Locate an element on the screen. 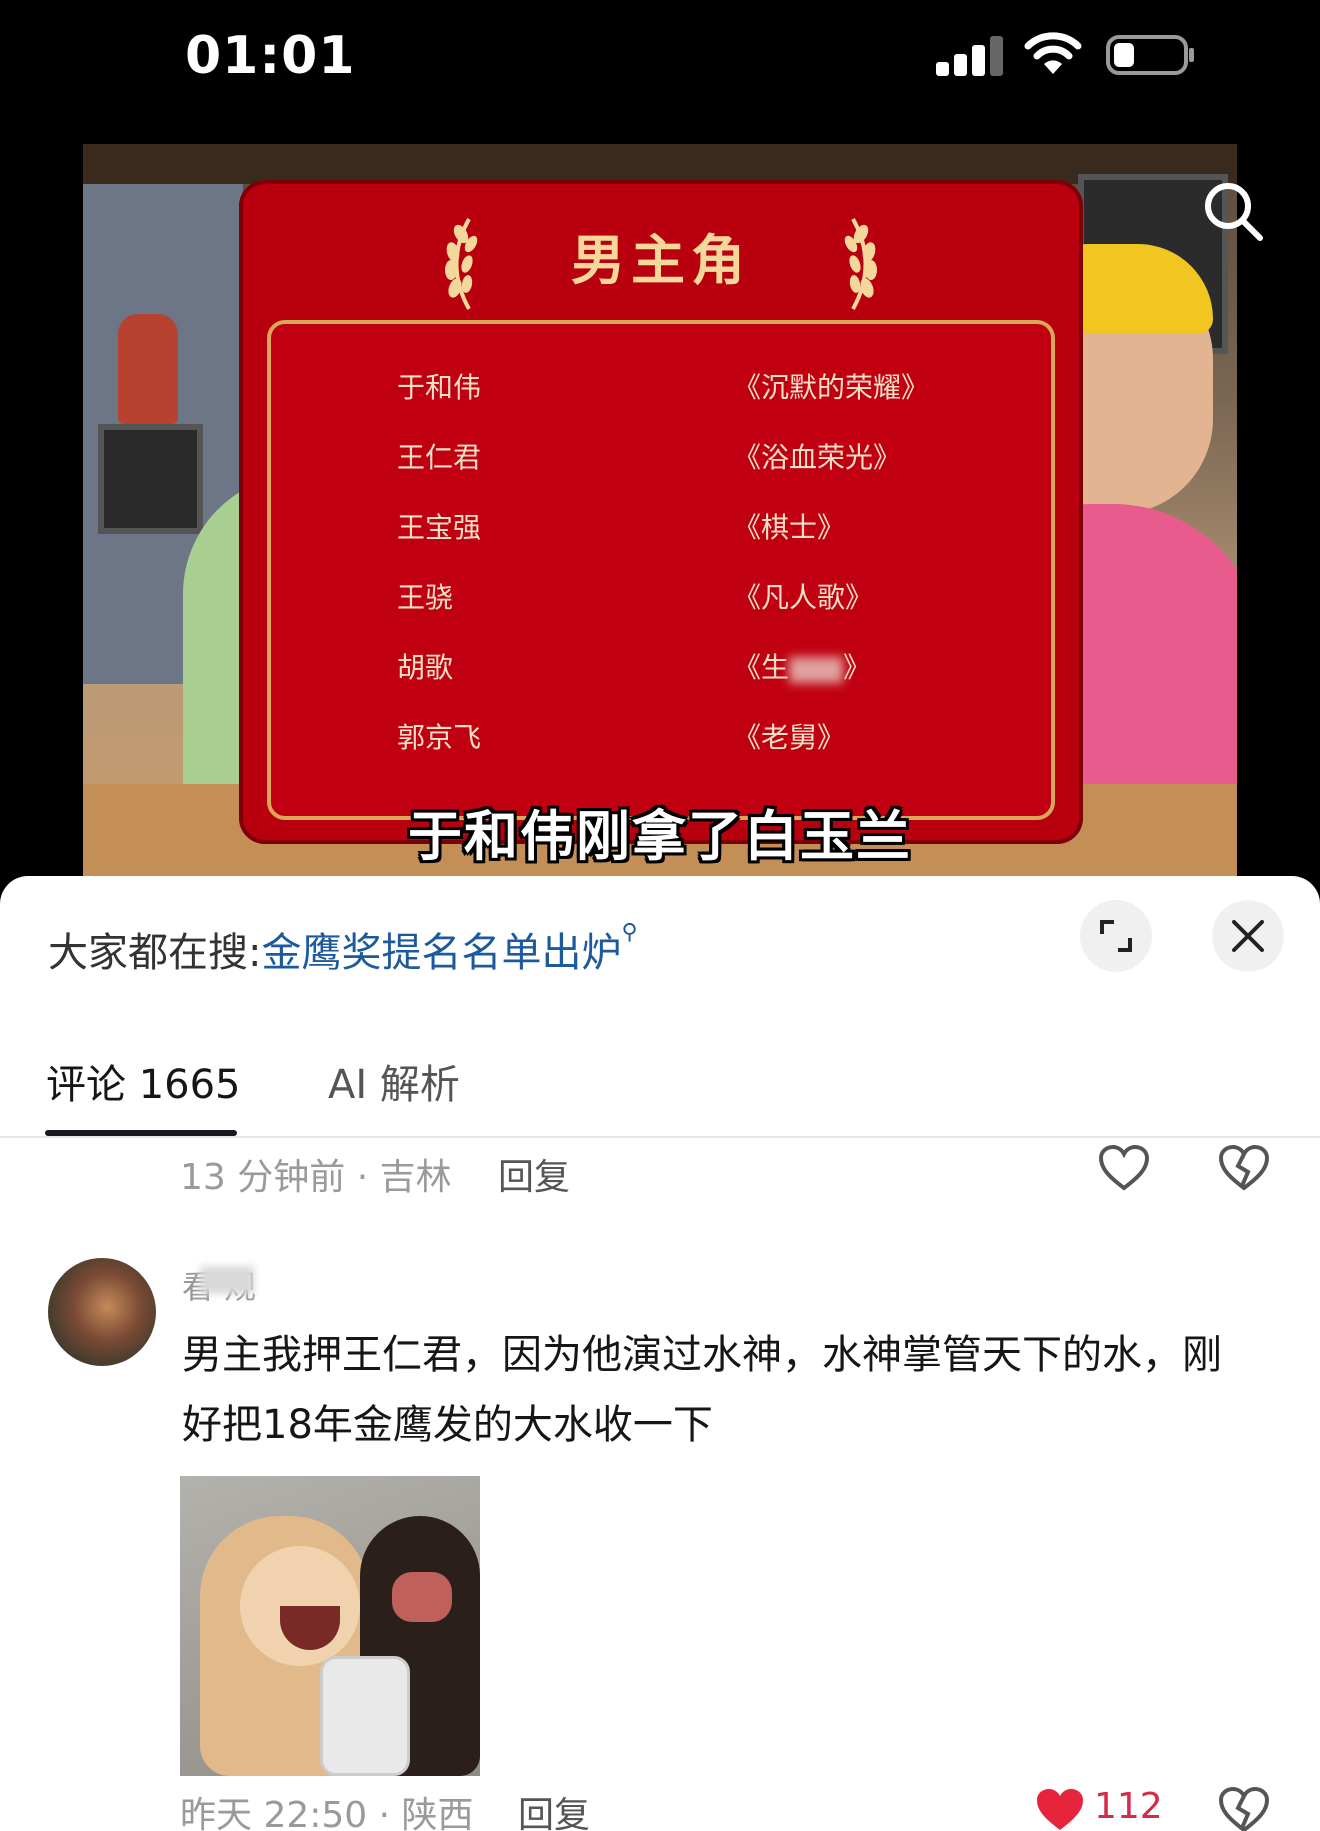  close-button is located at coordinates (1248, 936).